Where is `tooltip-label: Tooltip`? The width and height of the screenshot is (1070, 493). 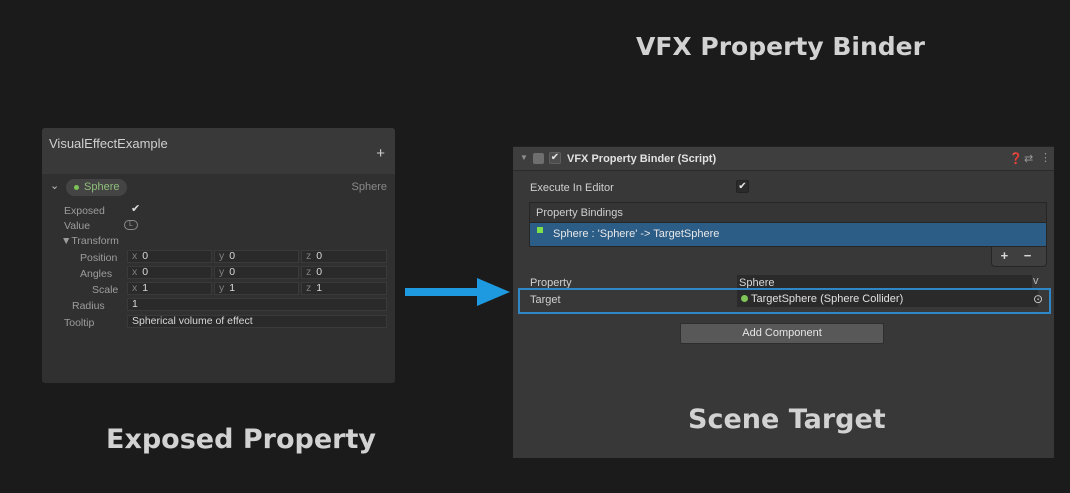
tooltip-label: Tooltip is located at coordinates (79, 323).